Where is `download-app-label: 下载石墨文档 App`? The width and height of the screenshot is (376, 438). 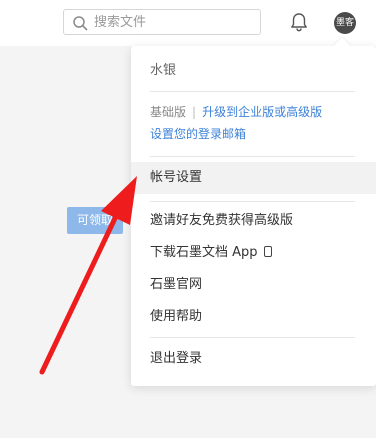 download-app-label: 下载石墨文档 App is located at coordinates (204, 252).